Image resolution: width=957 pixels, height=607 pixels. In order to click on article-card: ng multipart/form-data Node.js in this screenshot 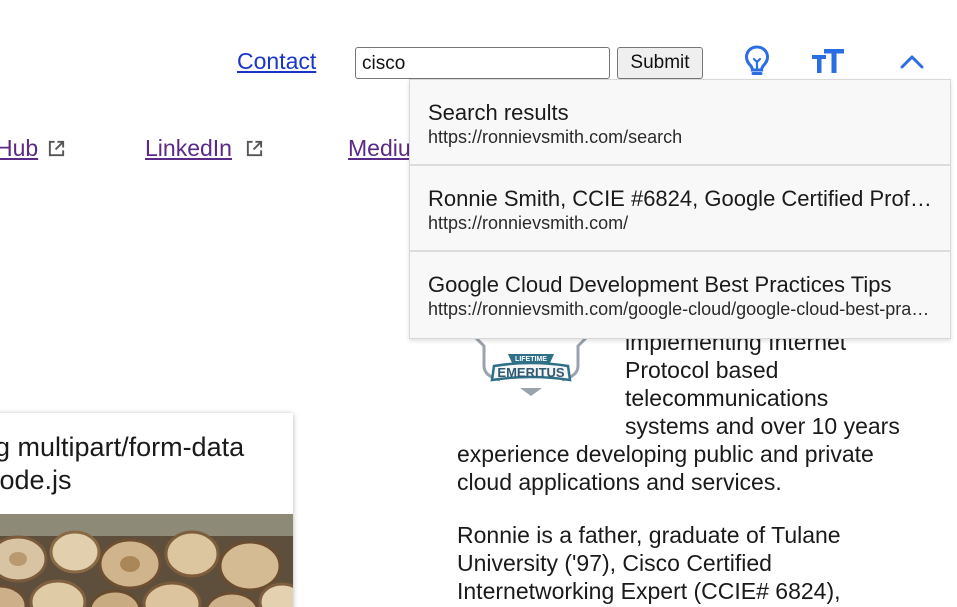, I will do `click(146, 510)`.